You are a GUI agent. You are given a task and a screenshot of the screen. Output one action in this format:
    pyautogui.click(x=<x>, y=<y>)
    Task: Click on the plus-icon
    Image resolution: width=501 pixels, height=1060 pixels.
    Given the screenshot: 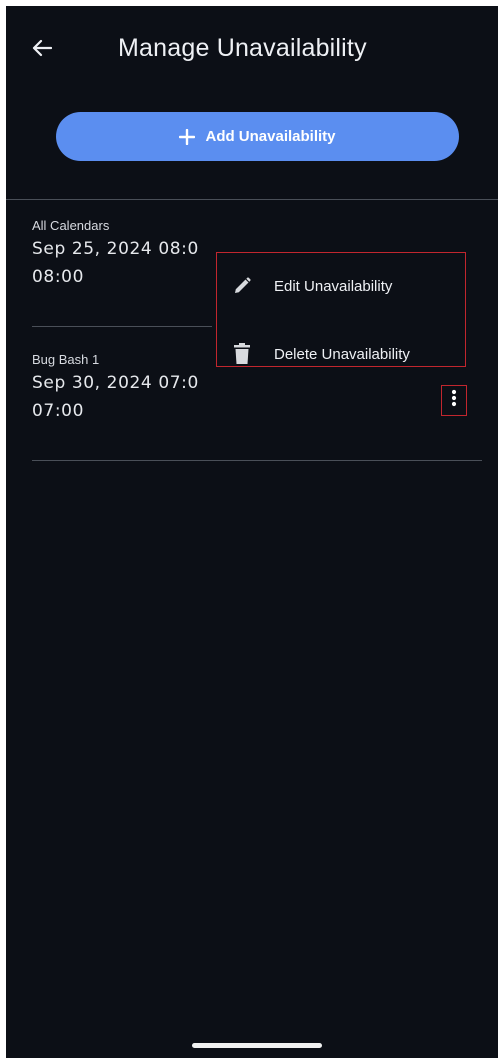 What is the action you would take?
    pyautogui.click(x=187, y=136)
    